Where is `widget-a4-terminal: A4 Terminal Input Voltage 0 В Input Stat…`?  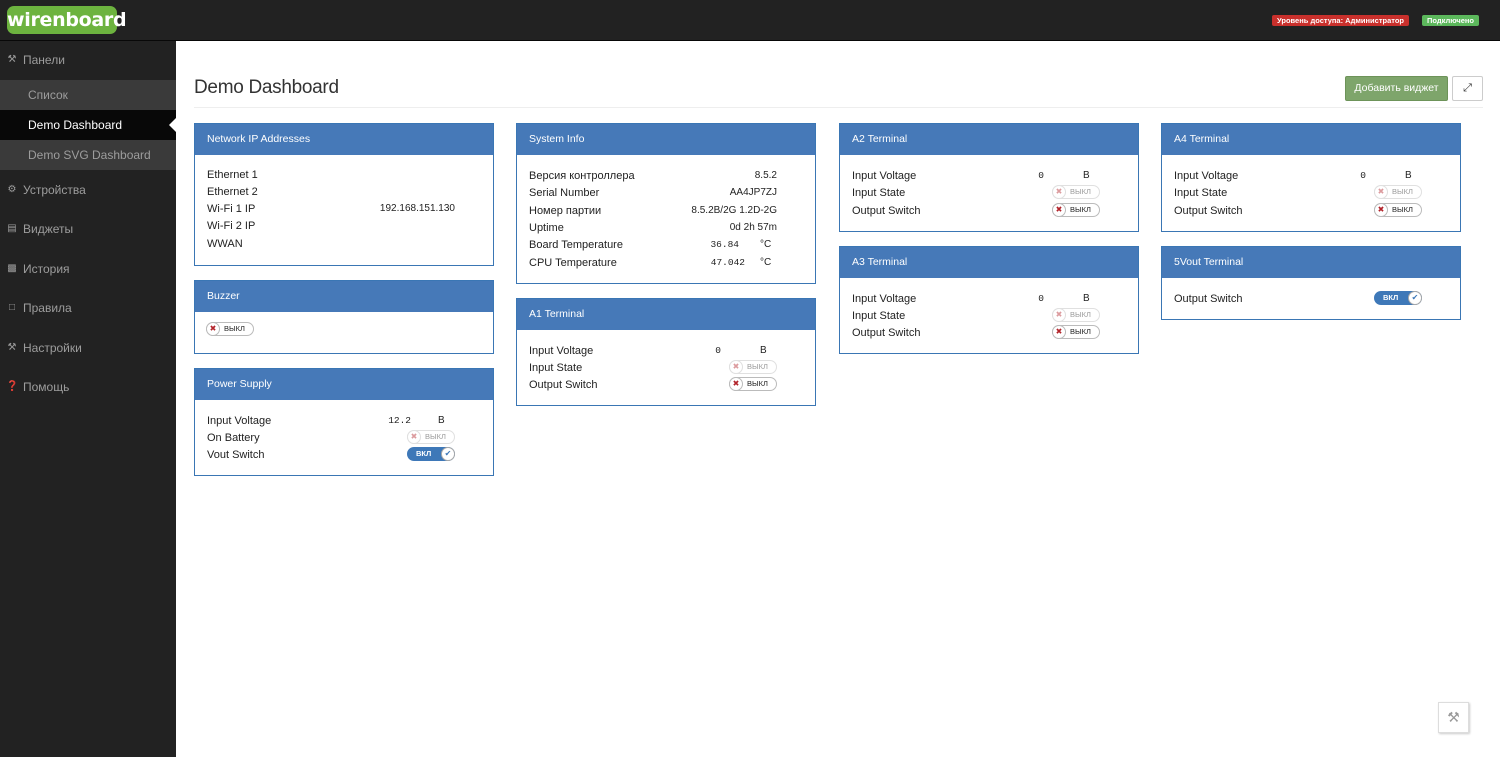
widget-a4-terminal: A4 Terminal Input Voltage 0 В Input Stat… is located at coordinates (1311, 177).